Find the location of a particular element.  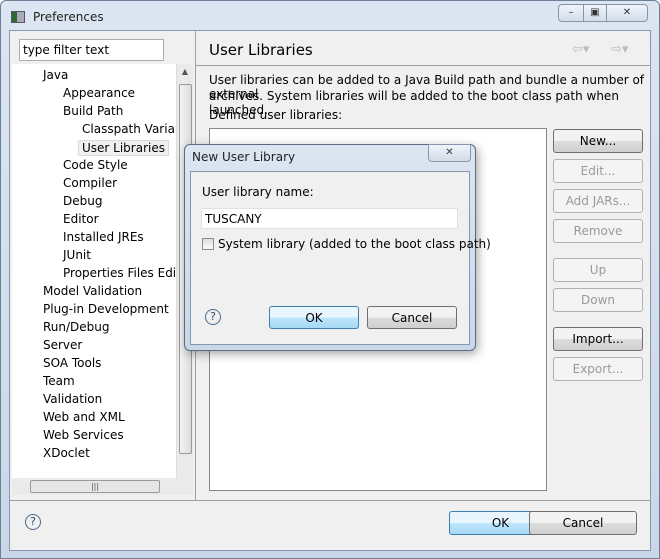

help-icon: ? is located at coordinates (33, 522).